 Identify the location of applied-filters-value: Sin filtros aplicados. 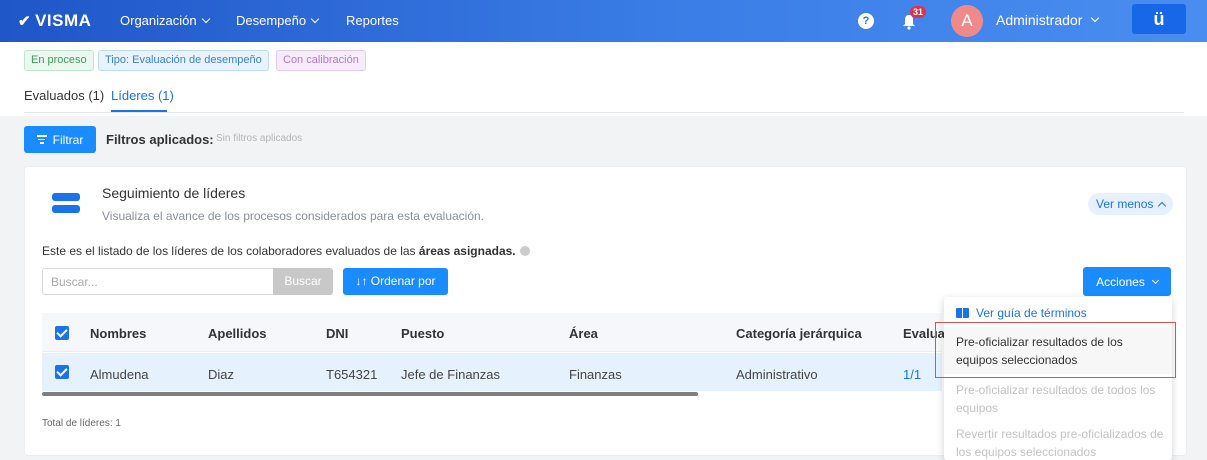
(259, 138).